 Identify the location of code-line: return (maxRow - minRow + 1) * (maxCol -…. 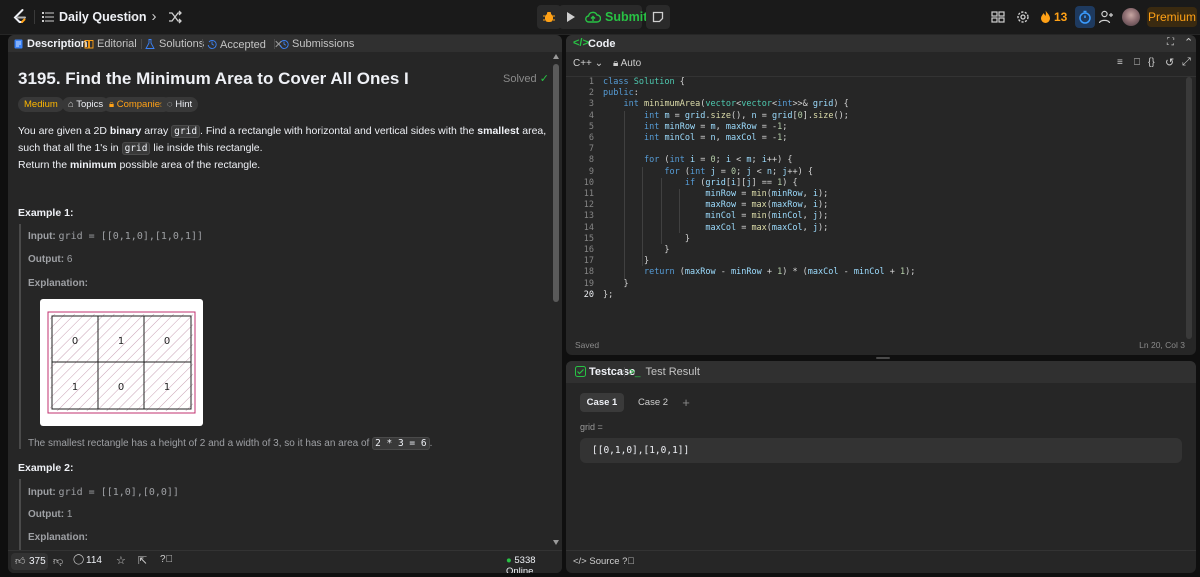
(779, 272).